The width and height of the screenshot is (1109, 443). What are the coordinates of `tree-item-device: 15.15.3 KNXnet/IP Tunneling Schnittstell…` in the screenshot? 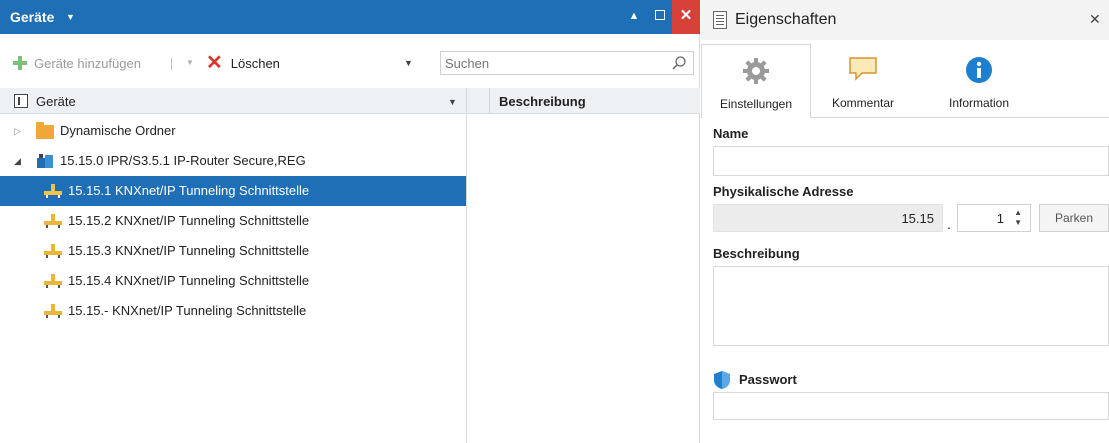 It's located at (233, 251).